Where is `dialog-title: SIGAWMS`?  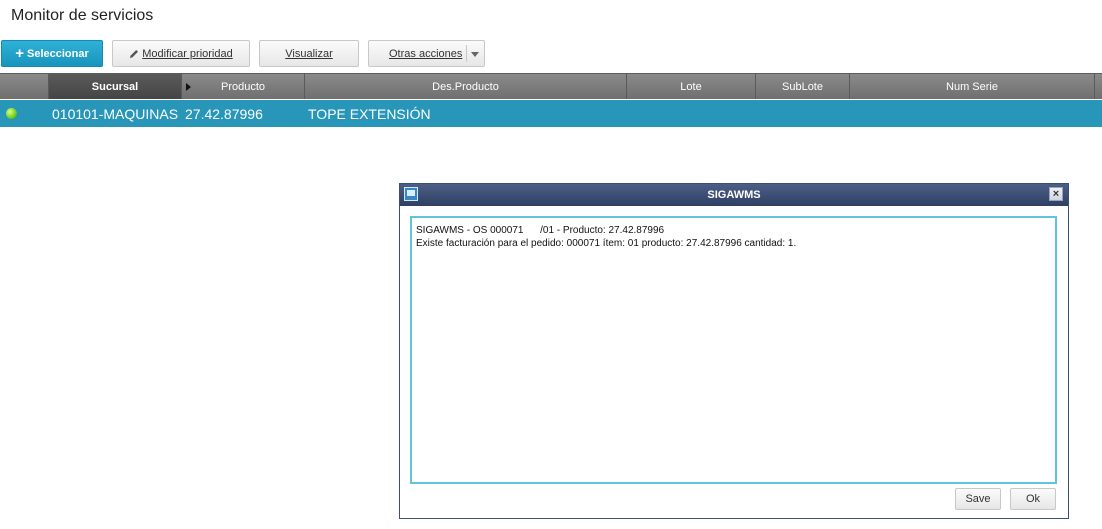 dialog-title: SIGAWMS is located at coordinates (734, 195).